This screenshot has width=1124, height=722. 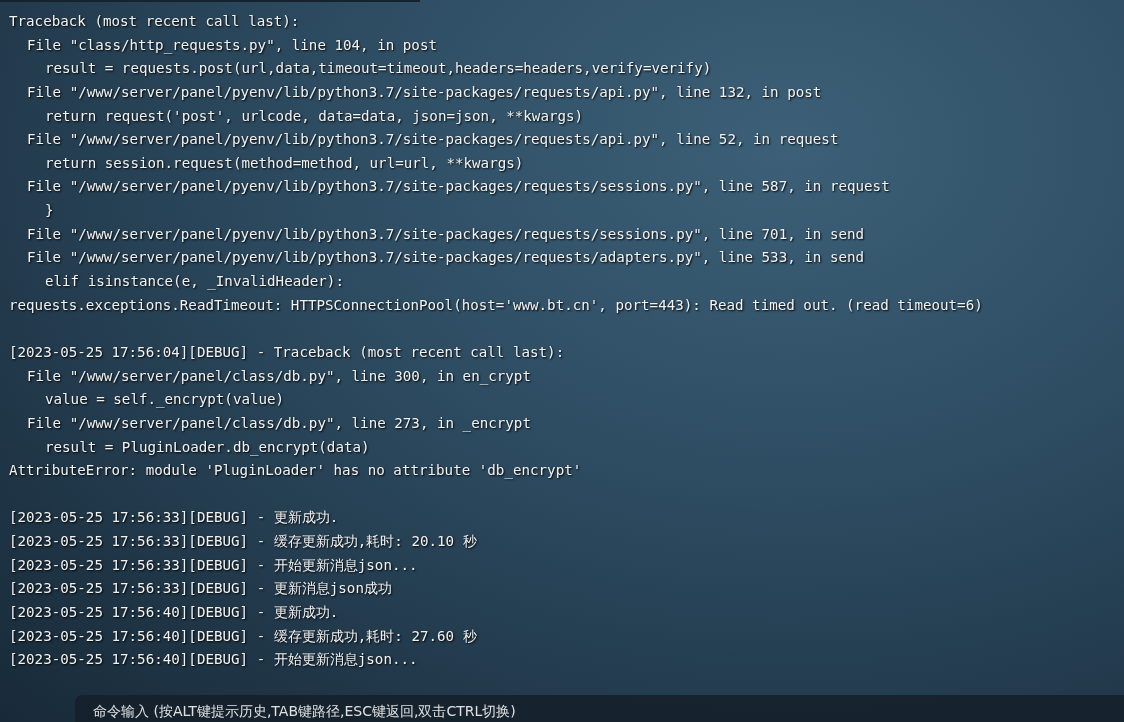 I want to click on command-input-field: 命令输入 (按ALT键提示历史,TAB键路径,ESC键返回,双击CTRL切换), so click(x=599, y=708).